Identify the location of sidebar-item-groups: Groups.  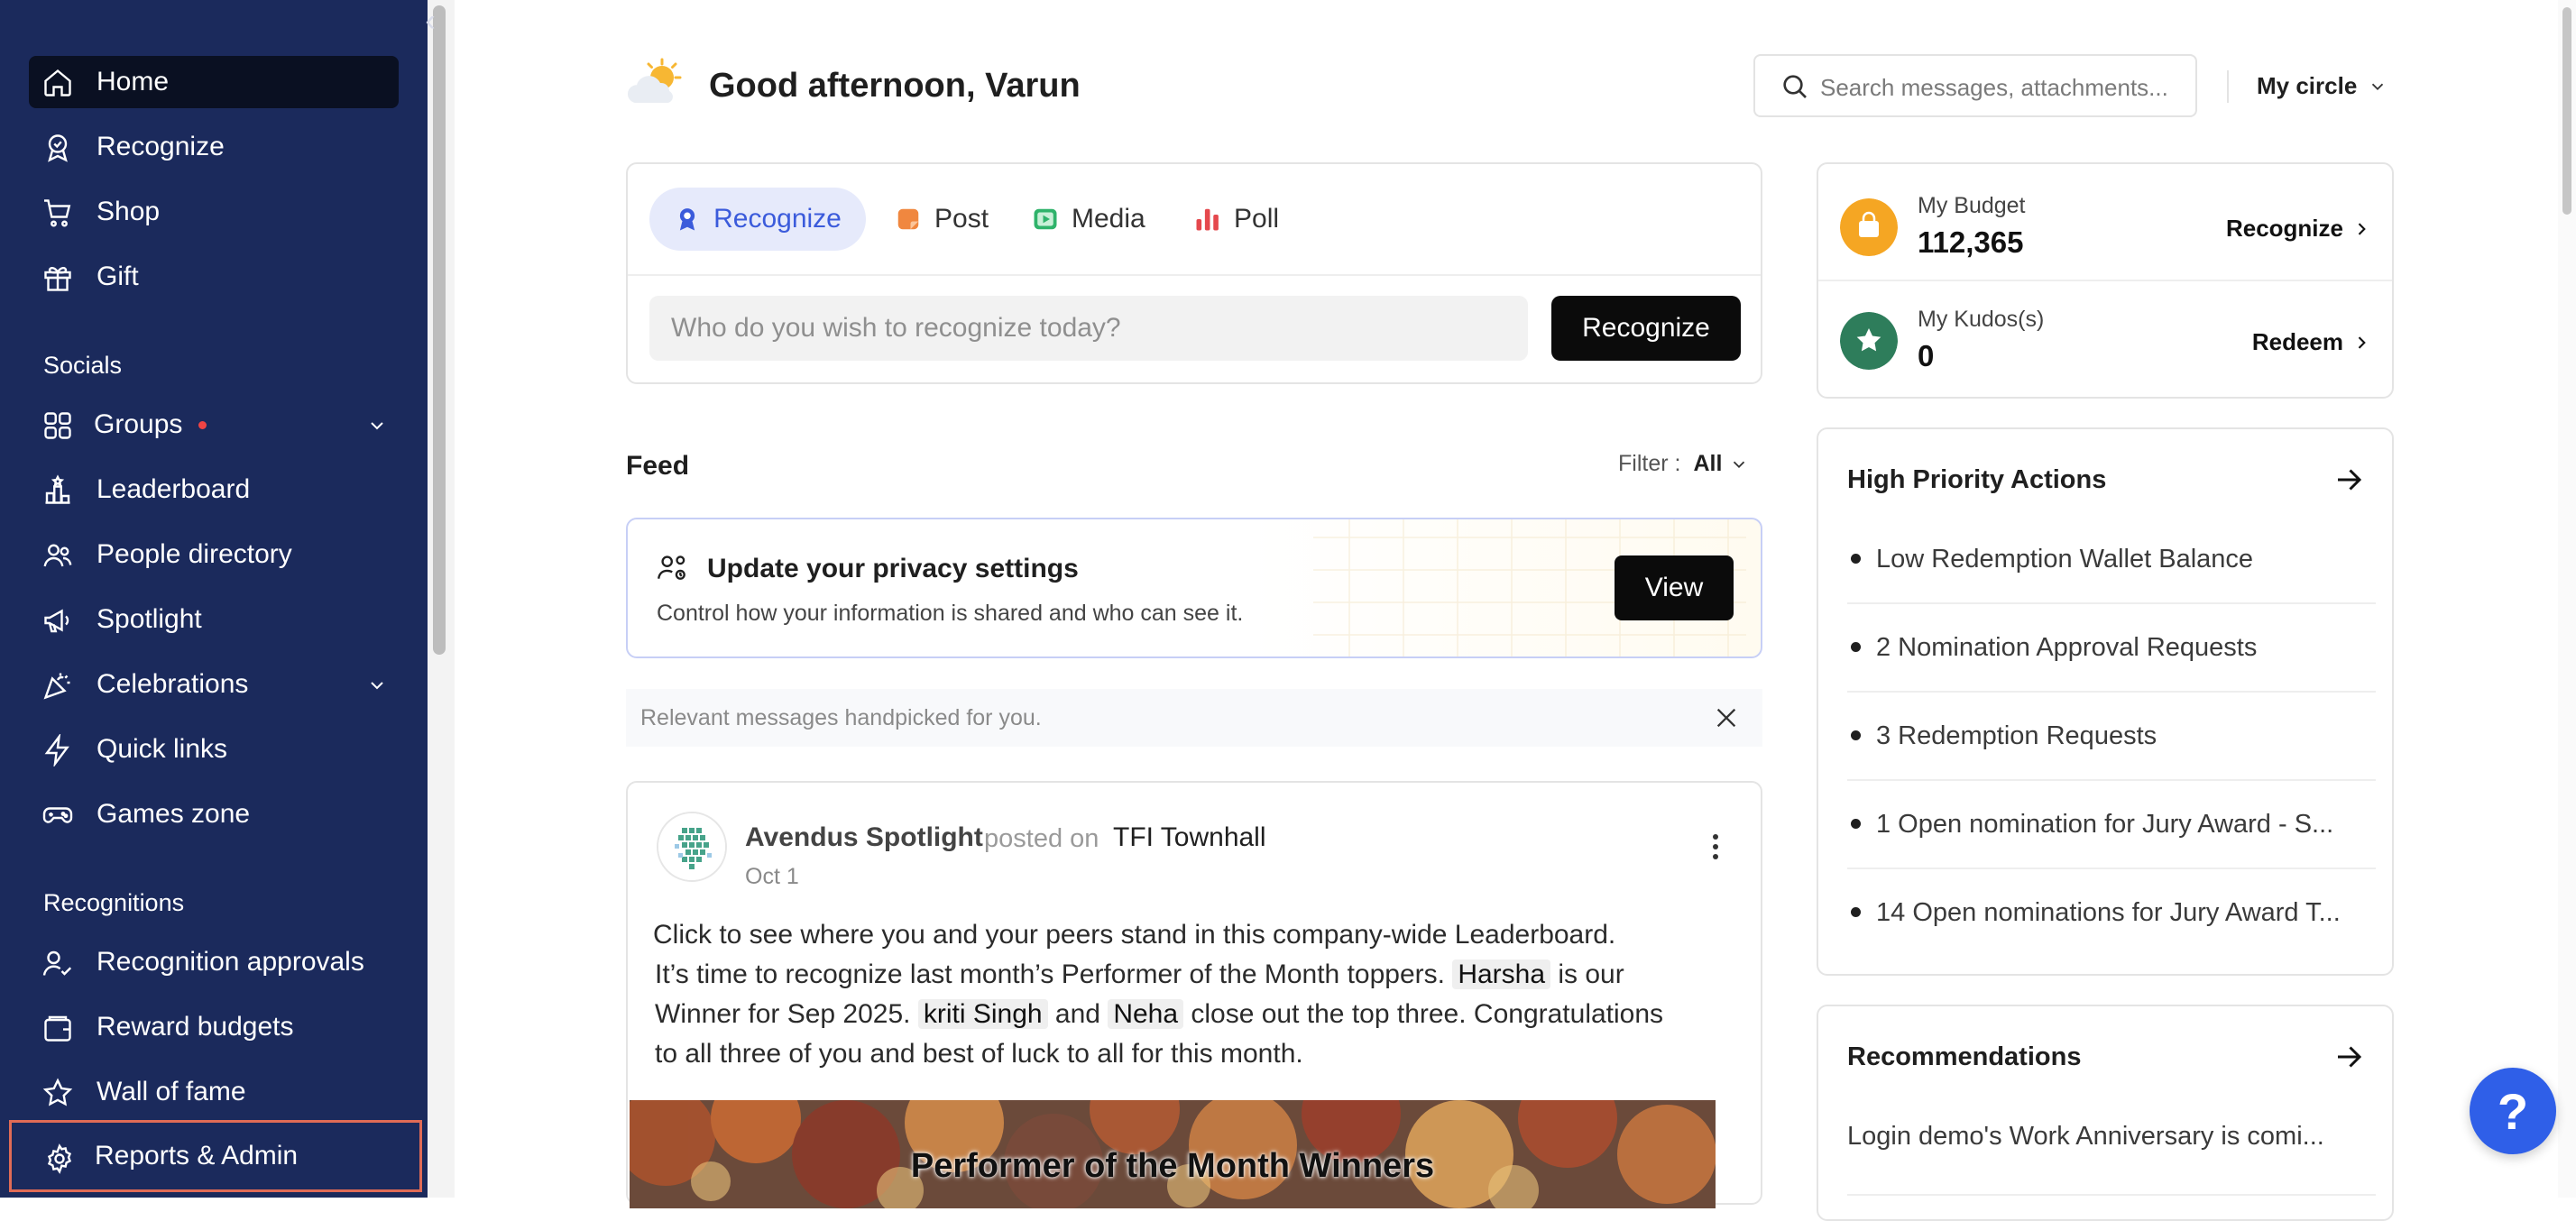
(214, 425).